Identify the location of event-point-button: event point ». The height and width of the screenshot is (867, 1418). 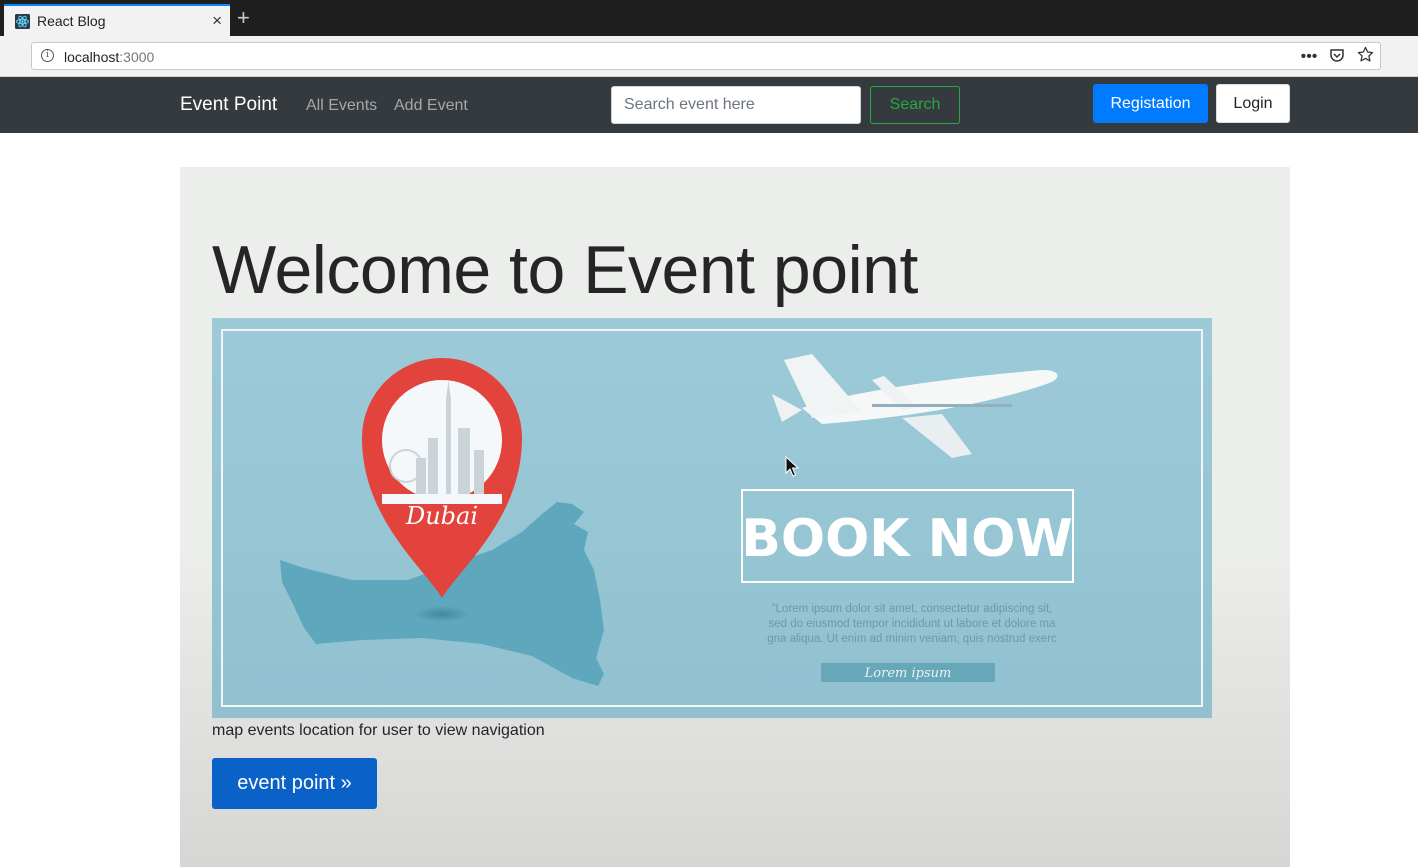
(294, 783).